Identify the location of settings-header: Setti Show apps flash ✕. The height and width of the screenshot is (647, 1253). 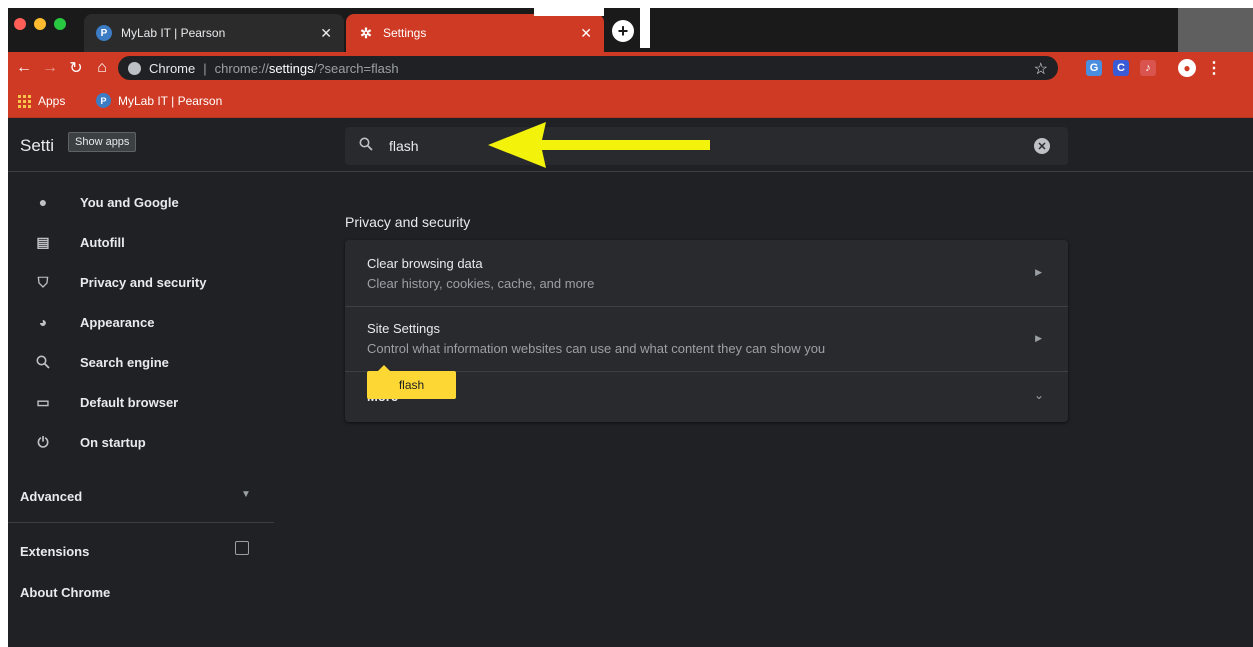
(630, 145).